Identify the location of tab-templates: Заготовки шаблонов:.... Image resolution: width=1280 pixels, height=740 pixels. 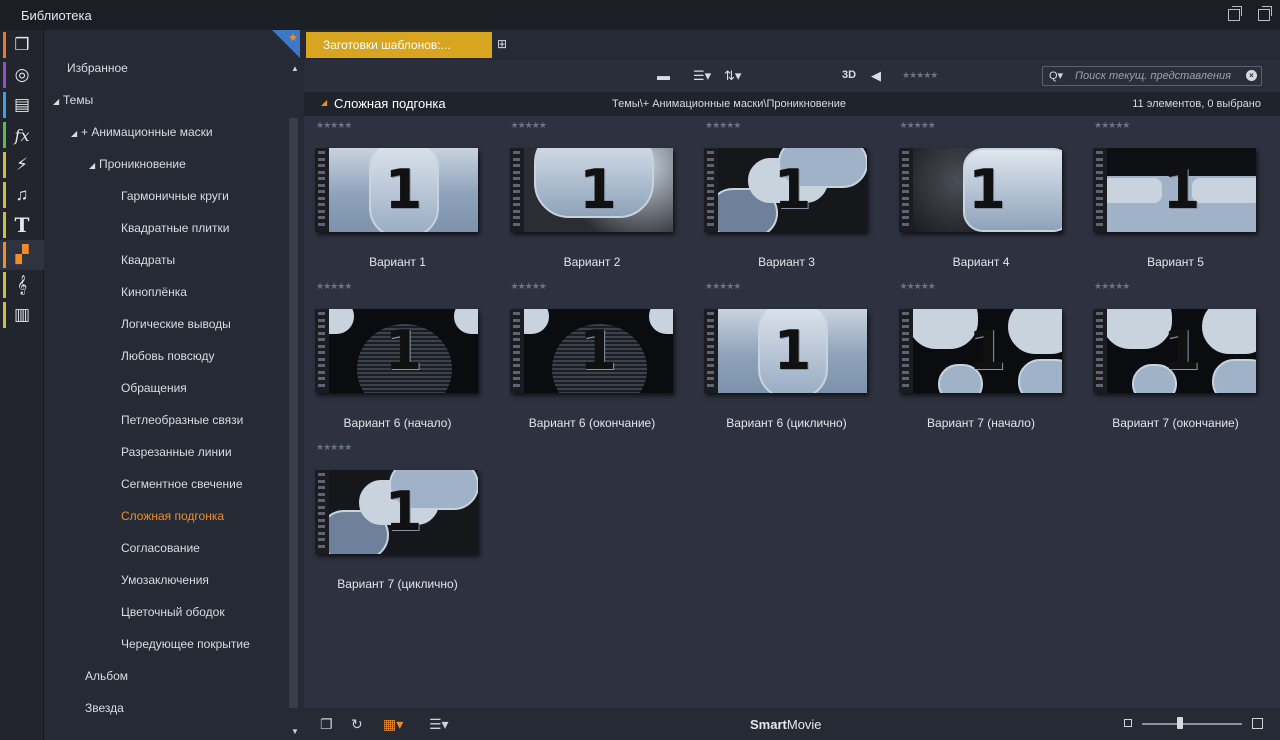
(399, 45).